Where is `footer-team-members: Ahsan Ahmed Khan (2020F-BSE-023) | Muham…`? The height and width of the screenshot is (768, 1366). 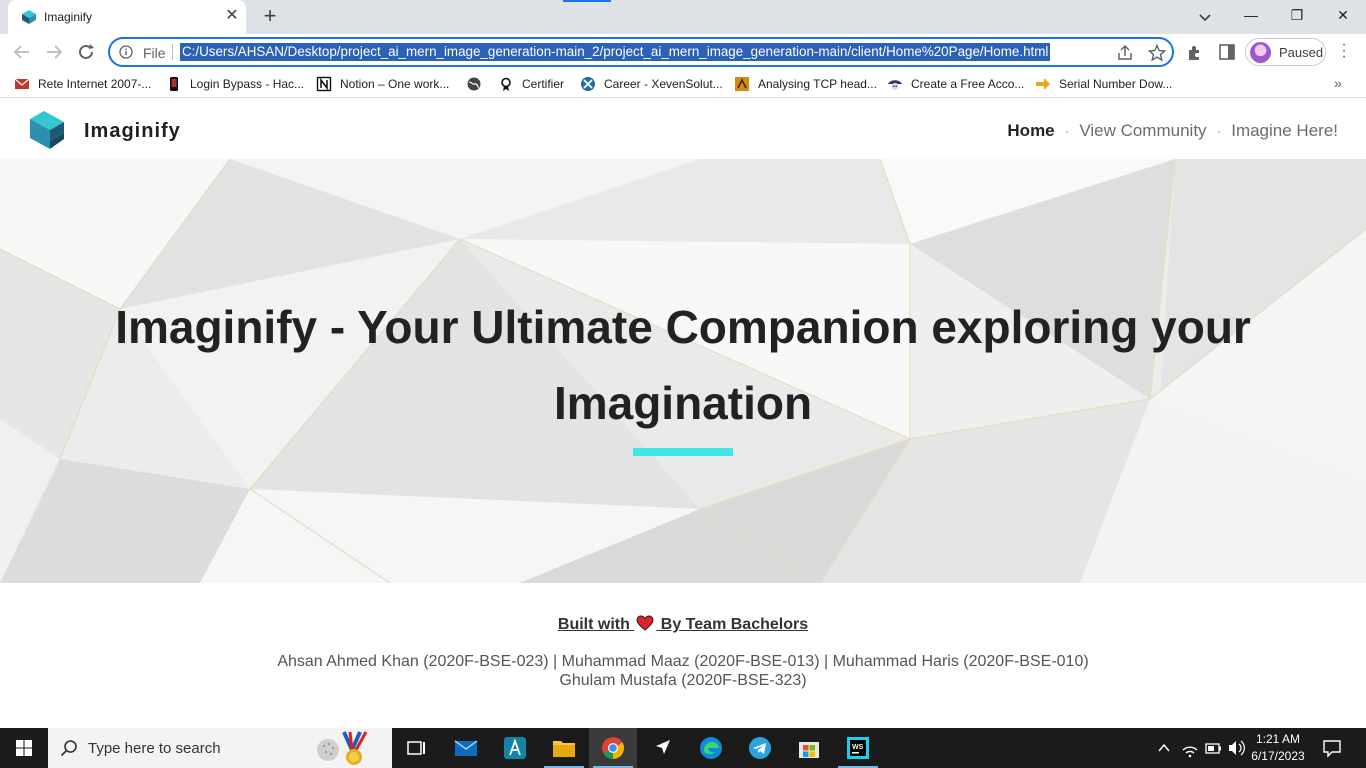
footer-team-members: Ahsan Ahmed Khan (2020F-BSE-023) | Muham… is located at coordinates (683, 671).